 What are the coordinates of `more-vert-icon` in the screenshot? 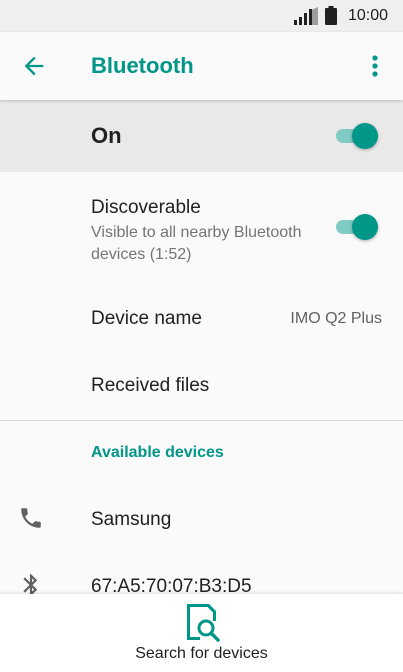 It's located at (375, 66).